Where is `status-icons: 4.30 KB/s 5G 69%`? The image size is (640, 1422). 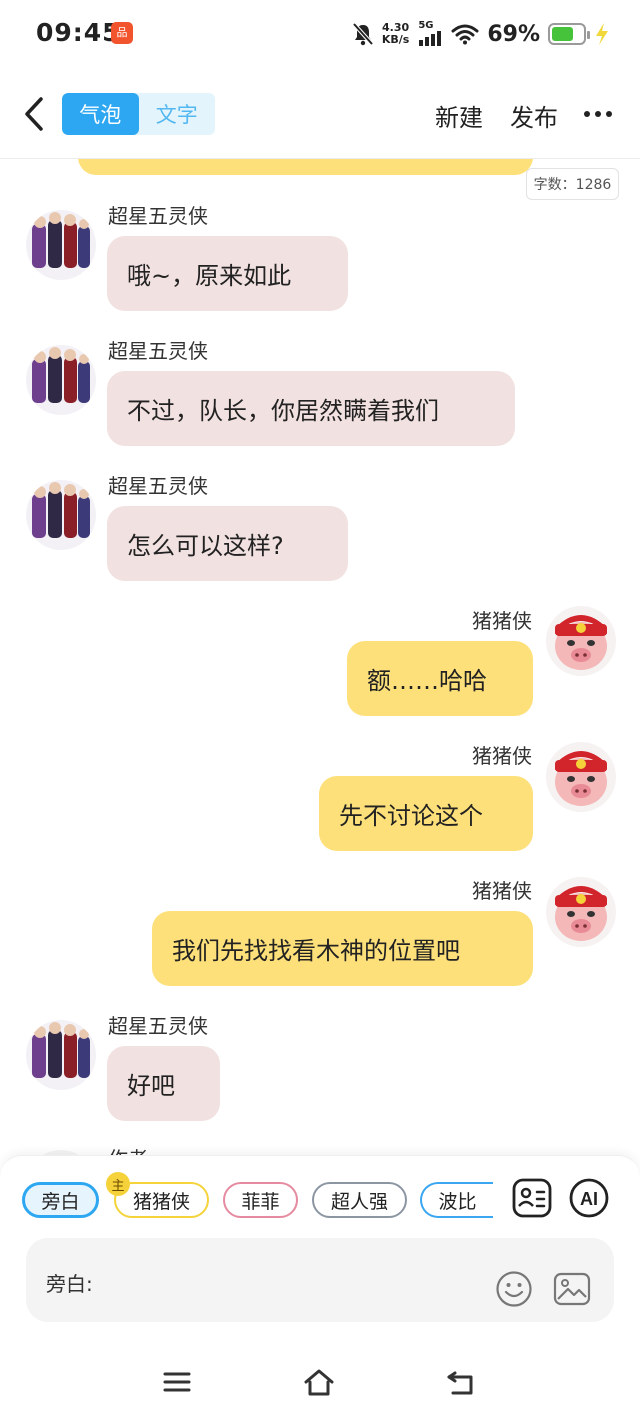
status-icons: 4.30 KB/s 5G 69% is located at coordinates (481, 34).